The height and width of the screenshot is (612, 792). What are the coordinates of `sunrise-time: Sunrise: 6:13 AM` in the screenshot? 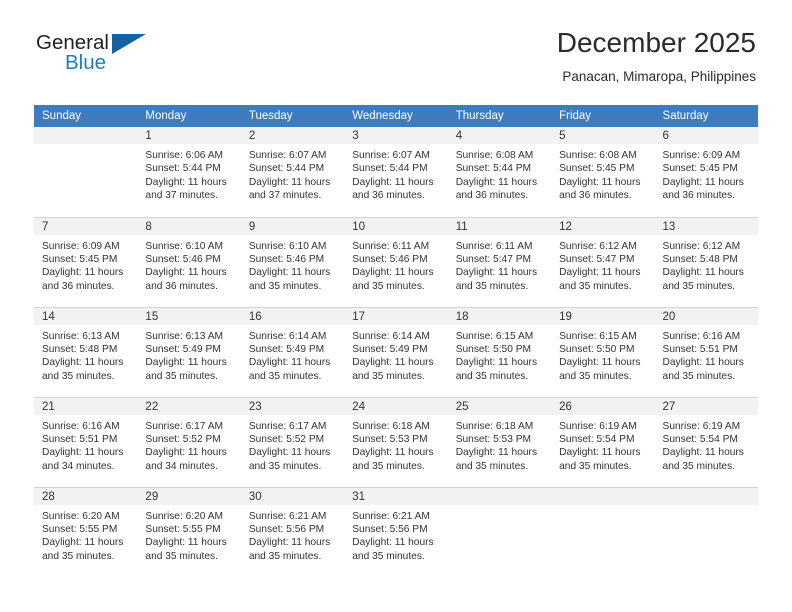 It's located at (81, 336).